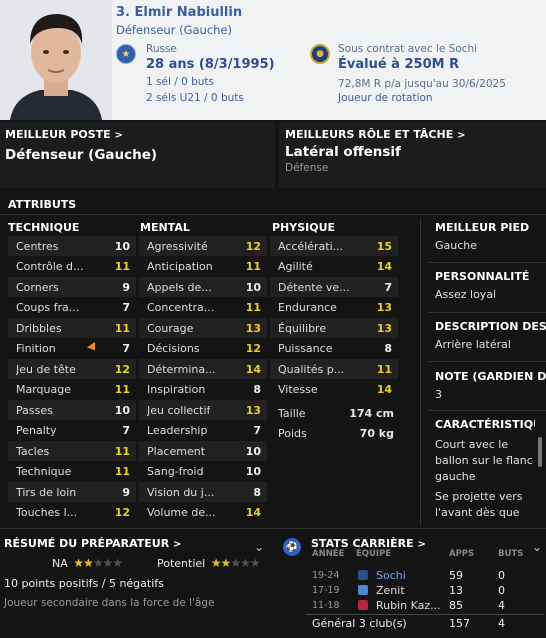  Describe the element at coordinates (203, 246) in the screenshot. I see `attribute-row: Agressivité 12` at that location.